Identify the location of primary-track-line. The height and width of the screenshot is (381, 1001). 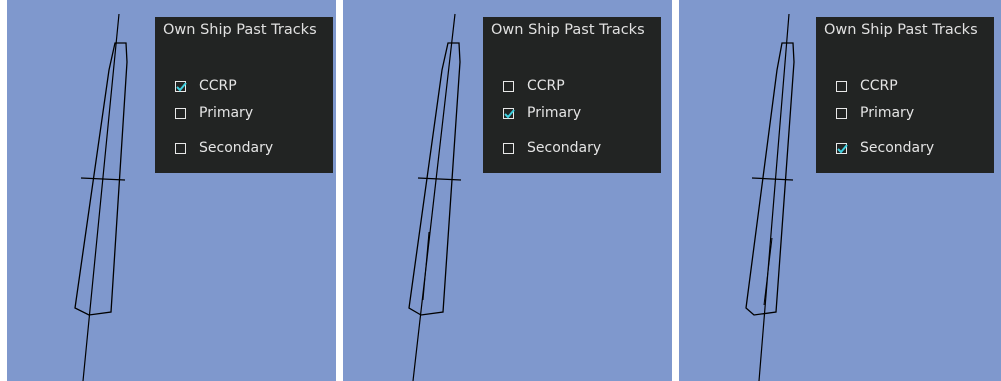
(426, 266).